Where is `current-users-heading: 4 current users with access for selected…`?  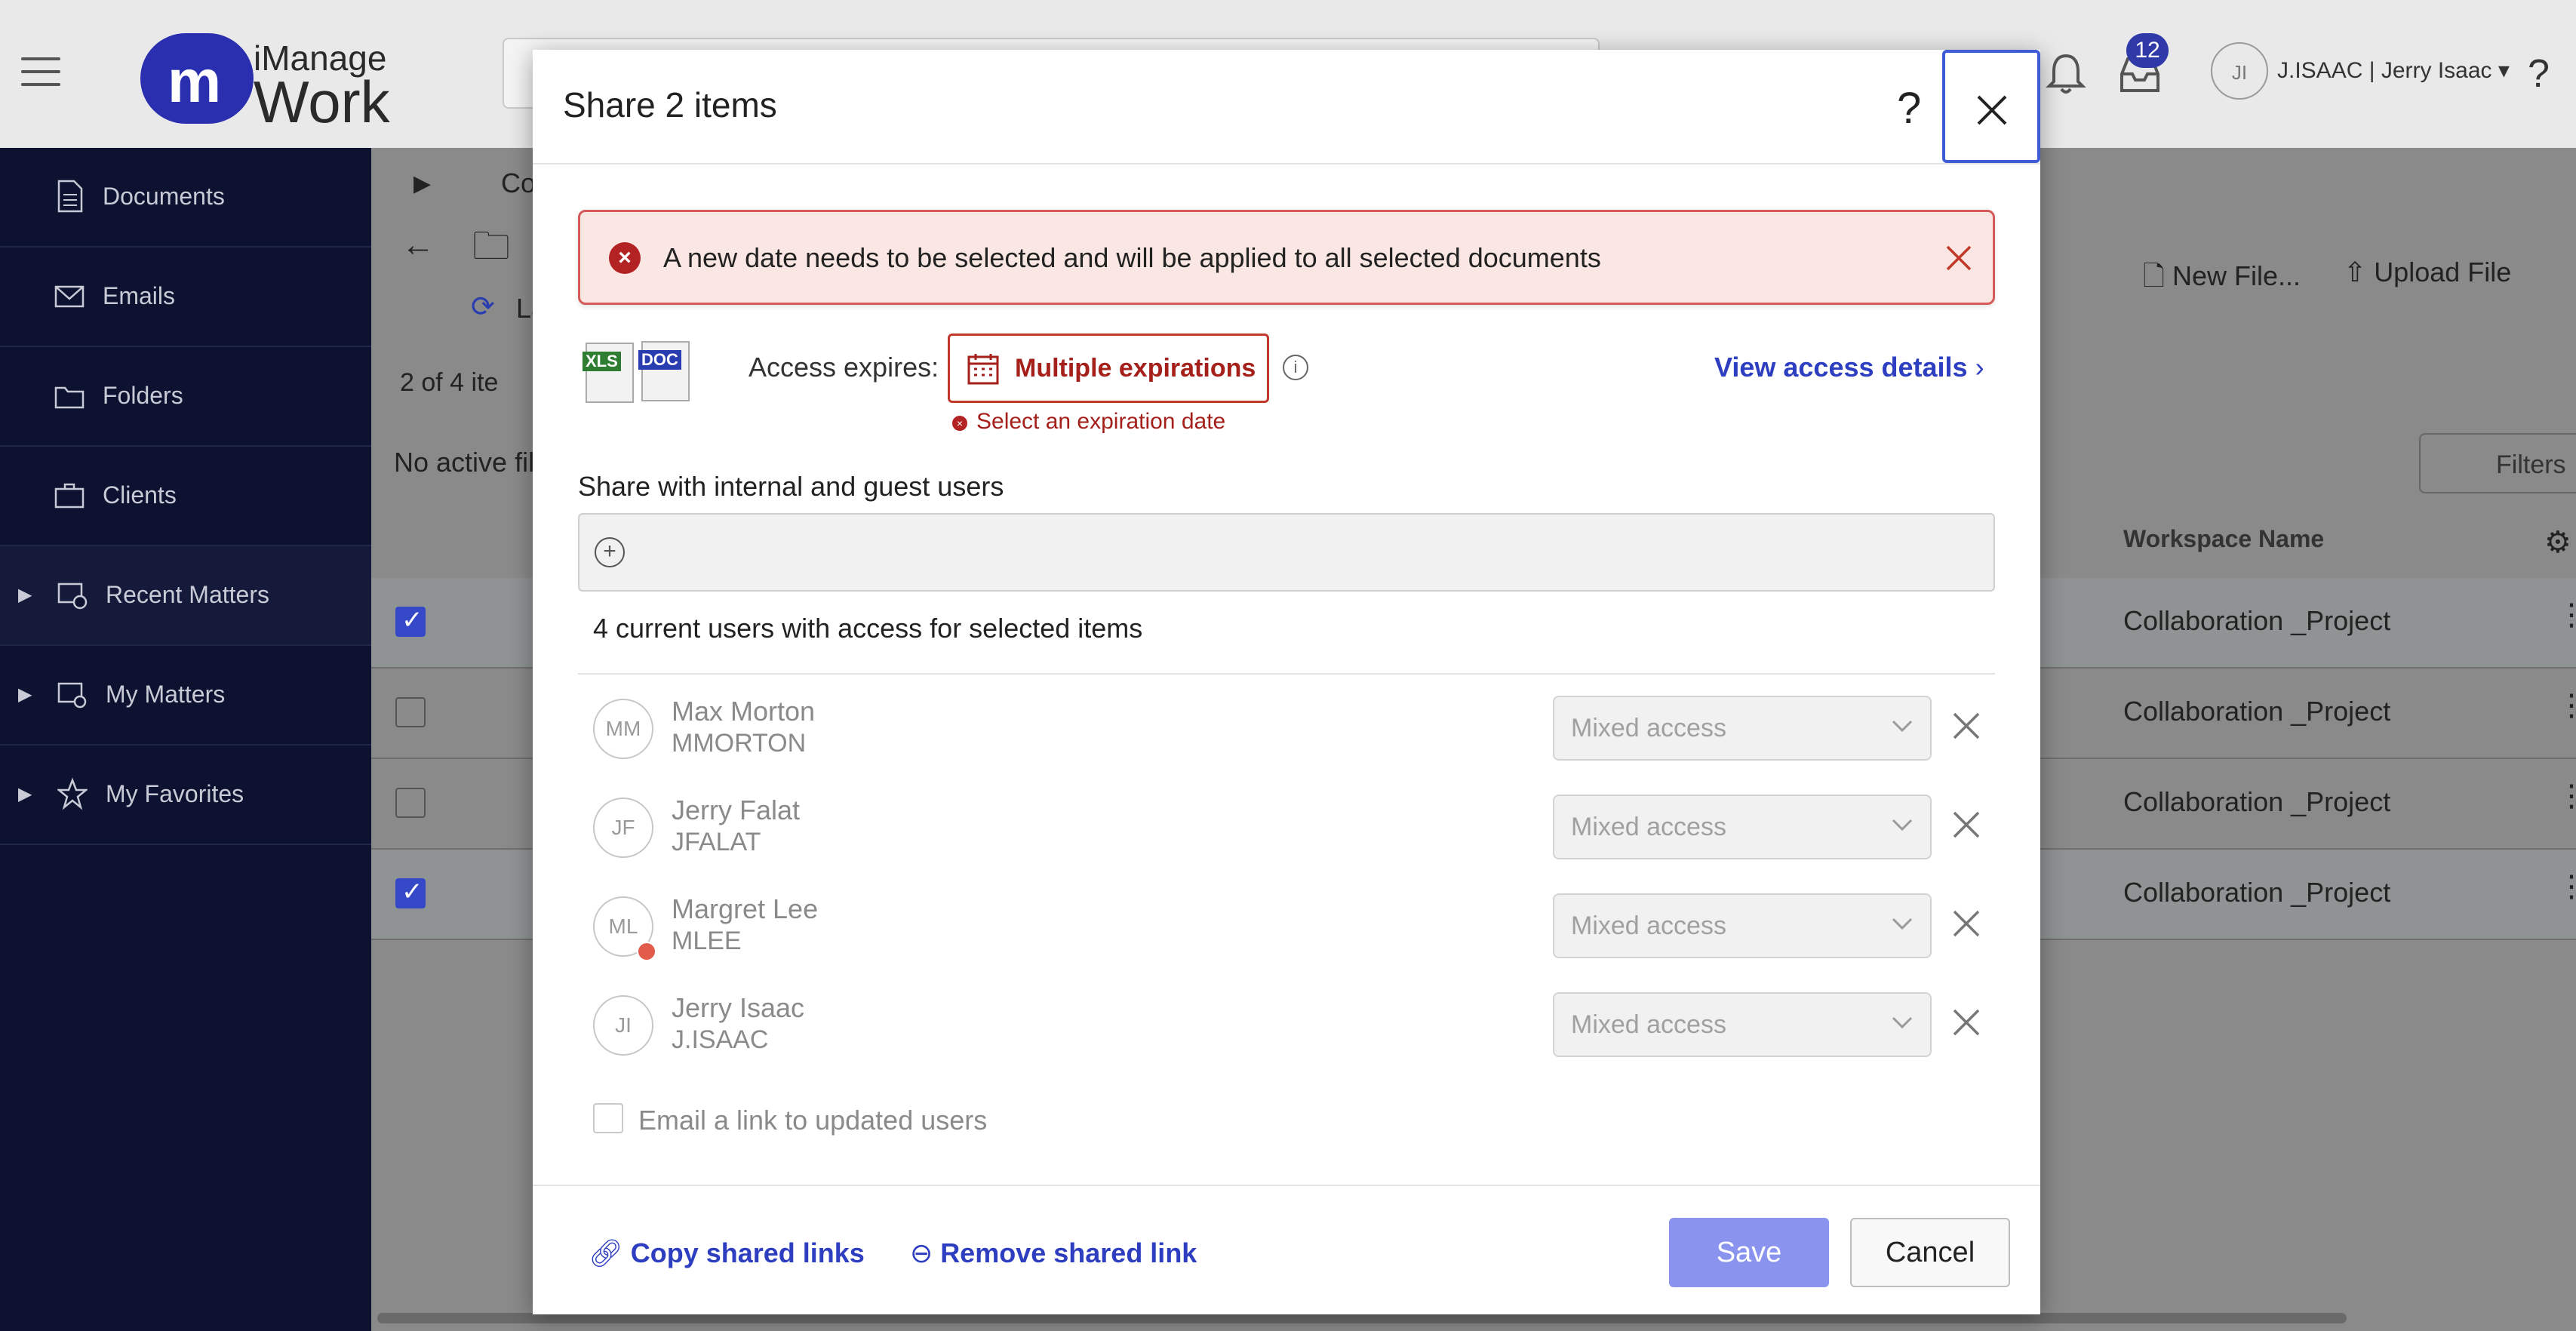
current-users-heading: 4 current users with access for selected… is located at coordinates (868, 628).